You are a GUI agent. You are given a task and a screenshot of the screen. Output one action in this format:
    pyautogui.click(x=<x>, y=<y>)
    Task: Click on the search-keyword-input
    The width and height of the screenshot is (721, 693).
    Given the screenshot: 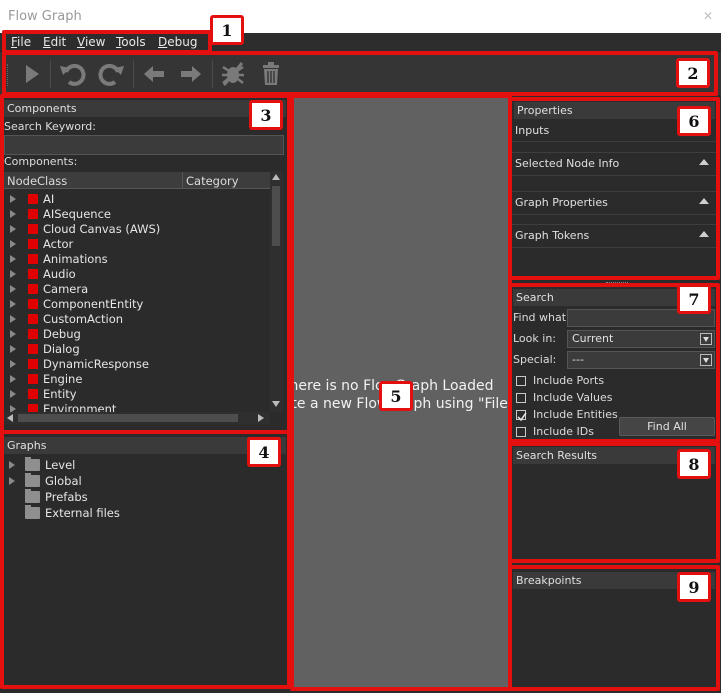 What is the action you would take?
    pyautogui.click(x=144, y=145)
    